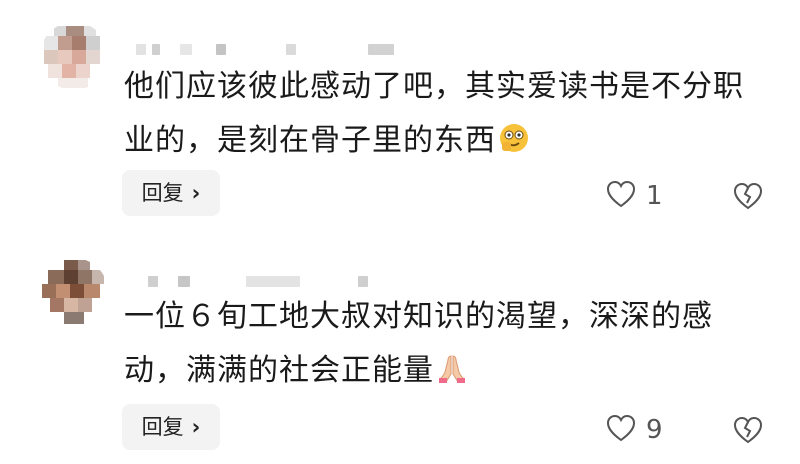  Describe the element at coordinates (418, 343) in the screenshot. I see `comment-text-content: 一位６旬工地大叔对知识的渴望，深深的感动，满满的社会正能量` at that location.